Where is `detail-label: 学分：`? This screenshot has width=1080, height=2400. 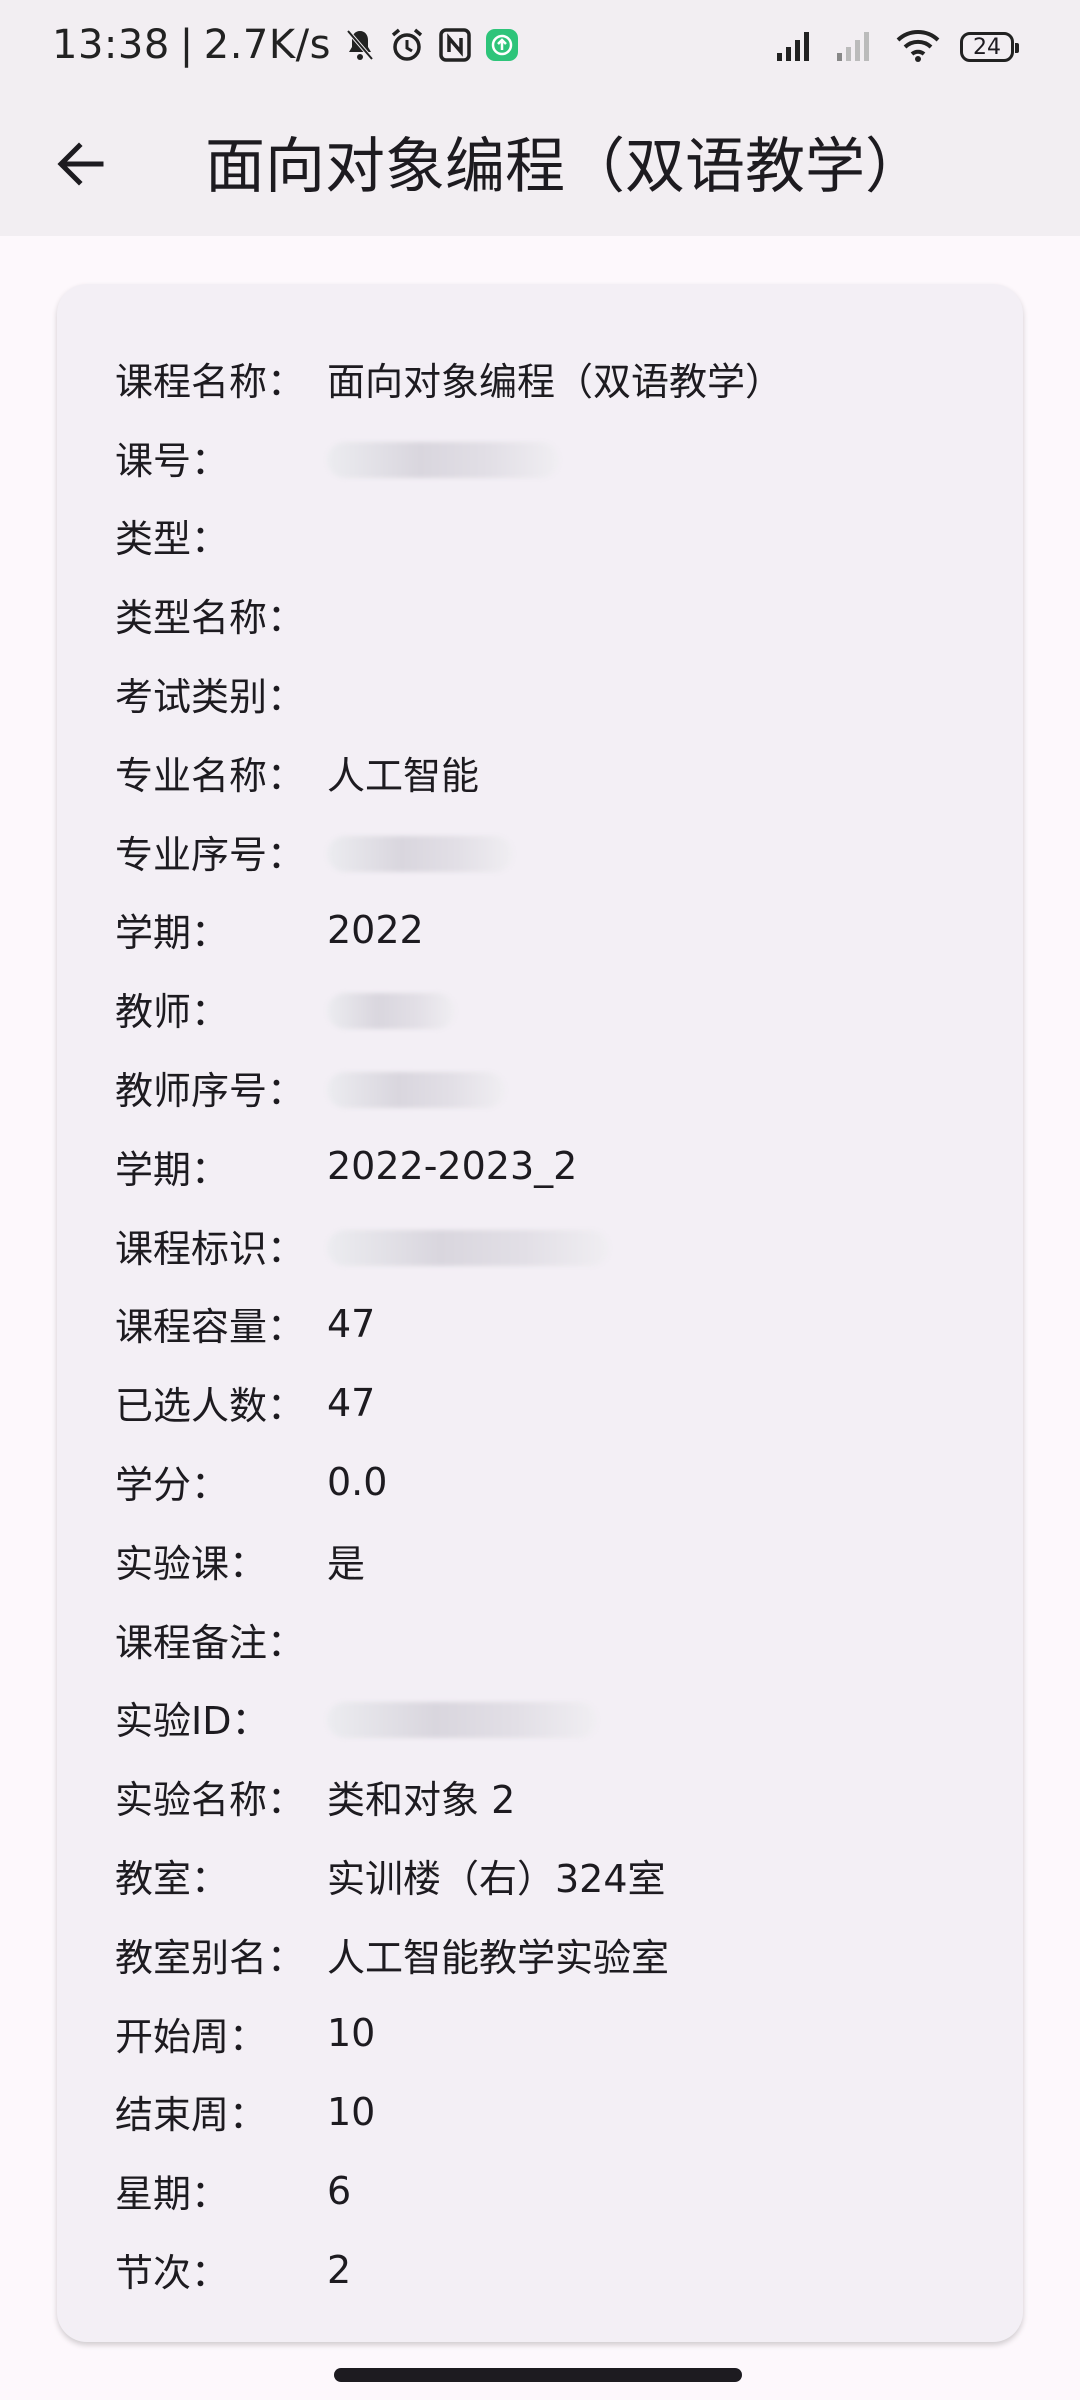 detail-label: 学分： is located at coordinates (172, 1485).